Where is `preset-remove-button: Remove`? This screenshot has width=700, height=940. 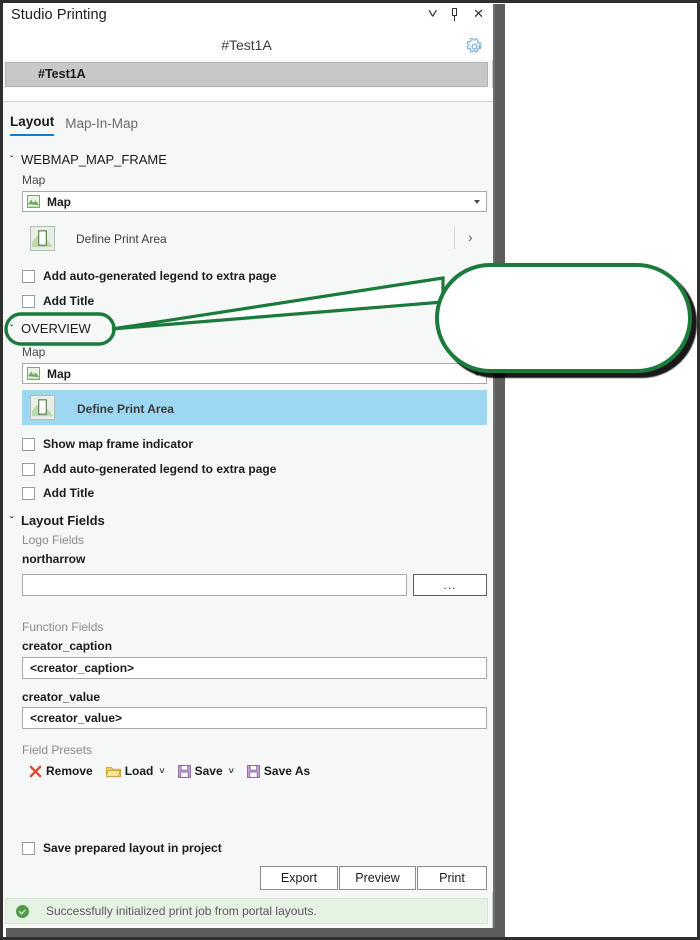 preset-remove-button: Remove is located at coordinates (61, 771).